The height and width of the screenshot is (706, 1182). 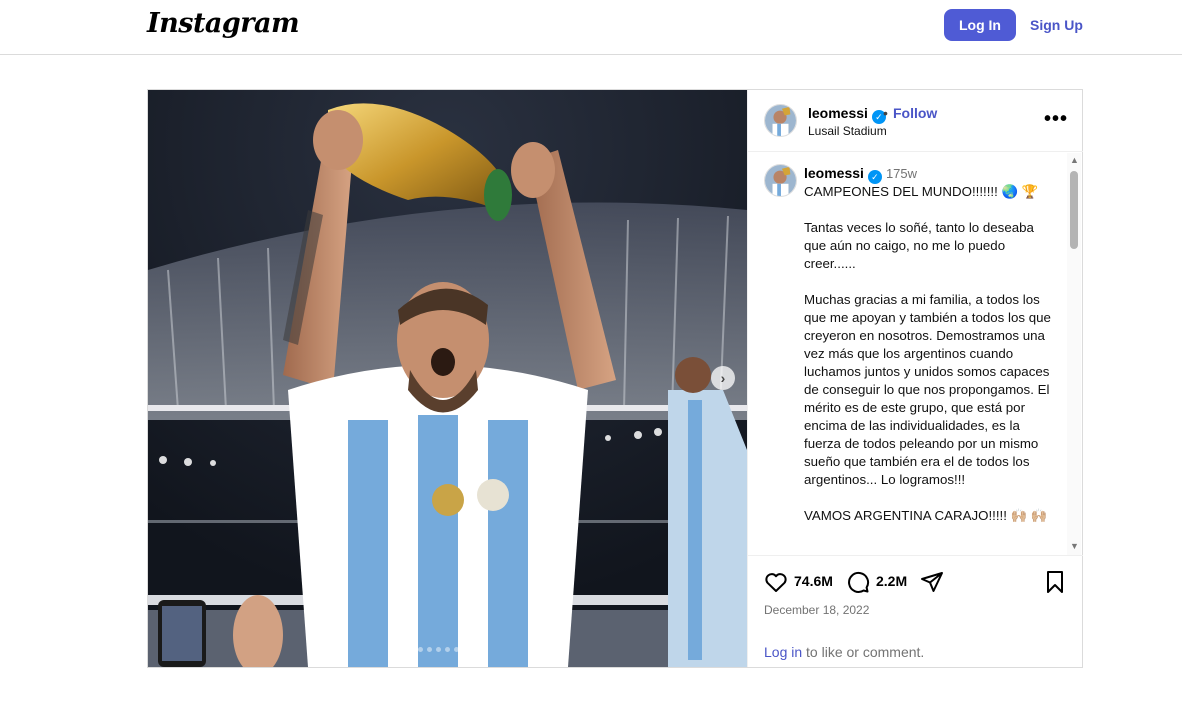 What do you see at coordinates (863, 652) in the screenshot?
I see `login-prompt-suffix: to like or comment.` at bounding box center [863, 652].